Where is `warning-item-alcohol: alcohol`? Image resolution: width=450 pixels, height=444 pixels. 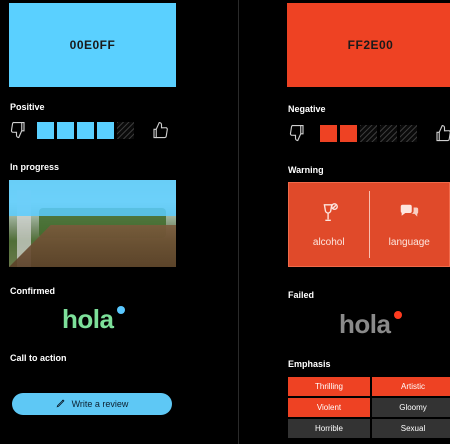 warning-item-alcohol: alcohol is located at coordinates (329, 224).